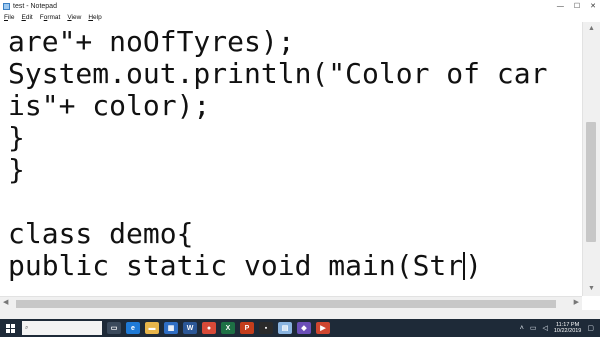  Describe the element at coordinates (300, 314) in the screenshot. I see `status-bar` at that location.